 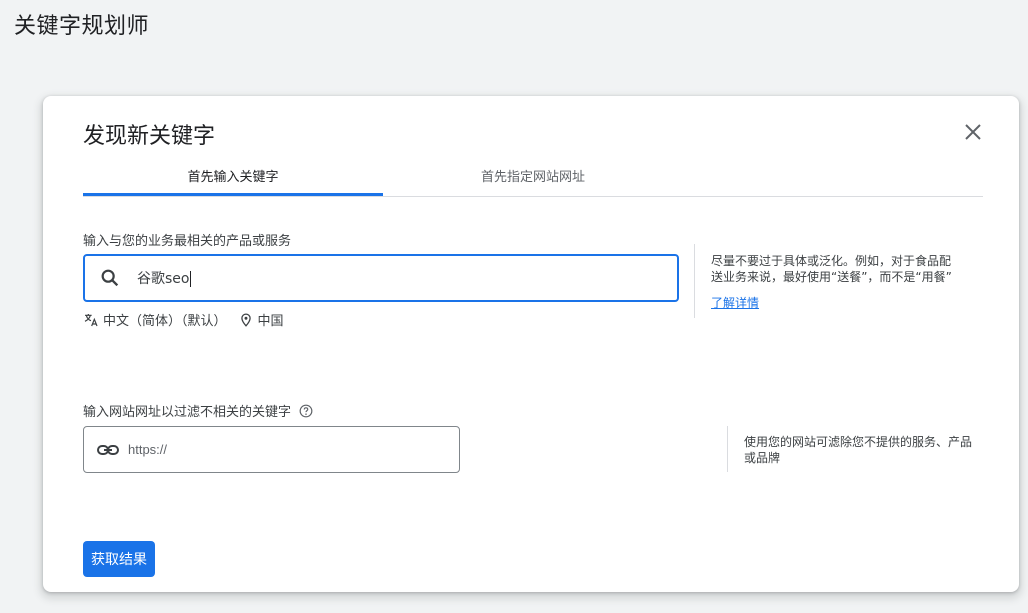 I want to click on keywords-input: 谷歌seo, so click(x=381, y=278).